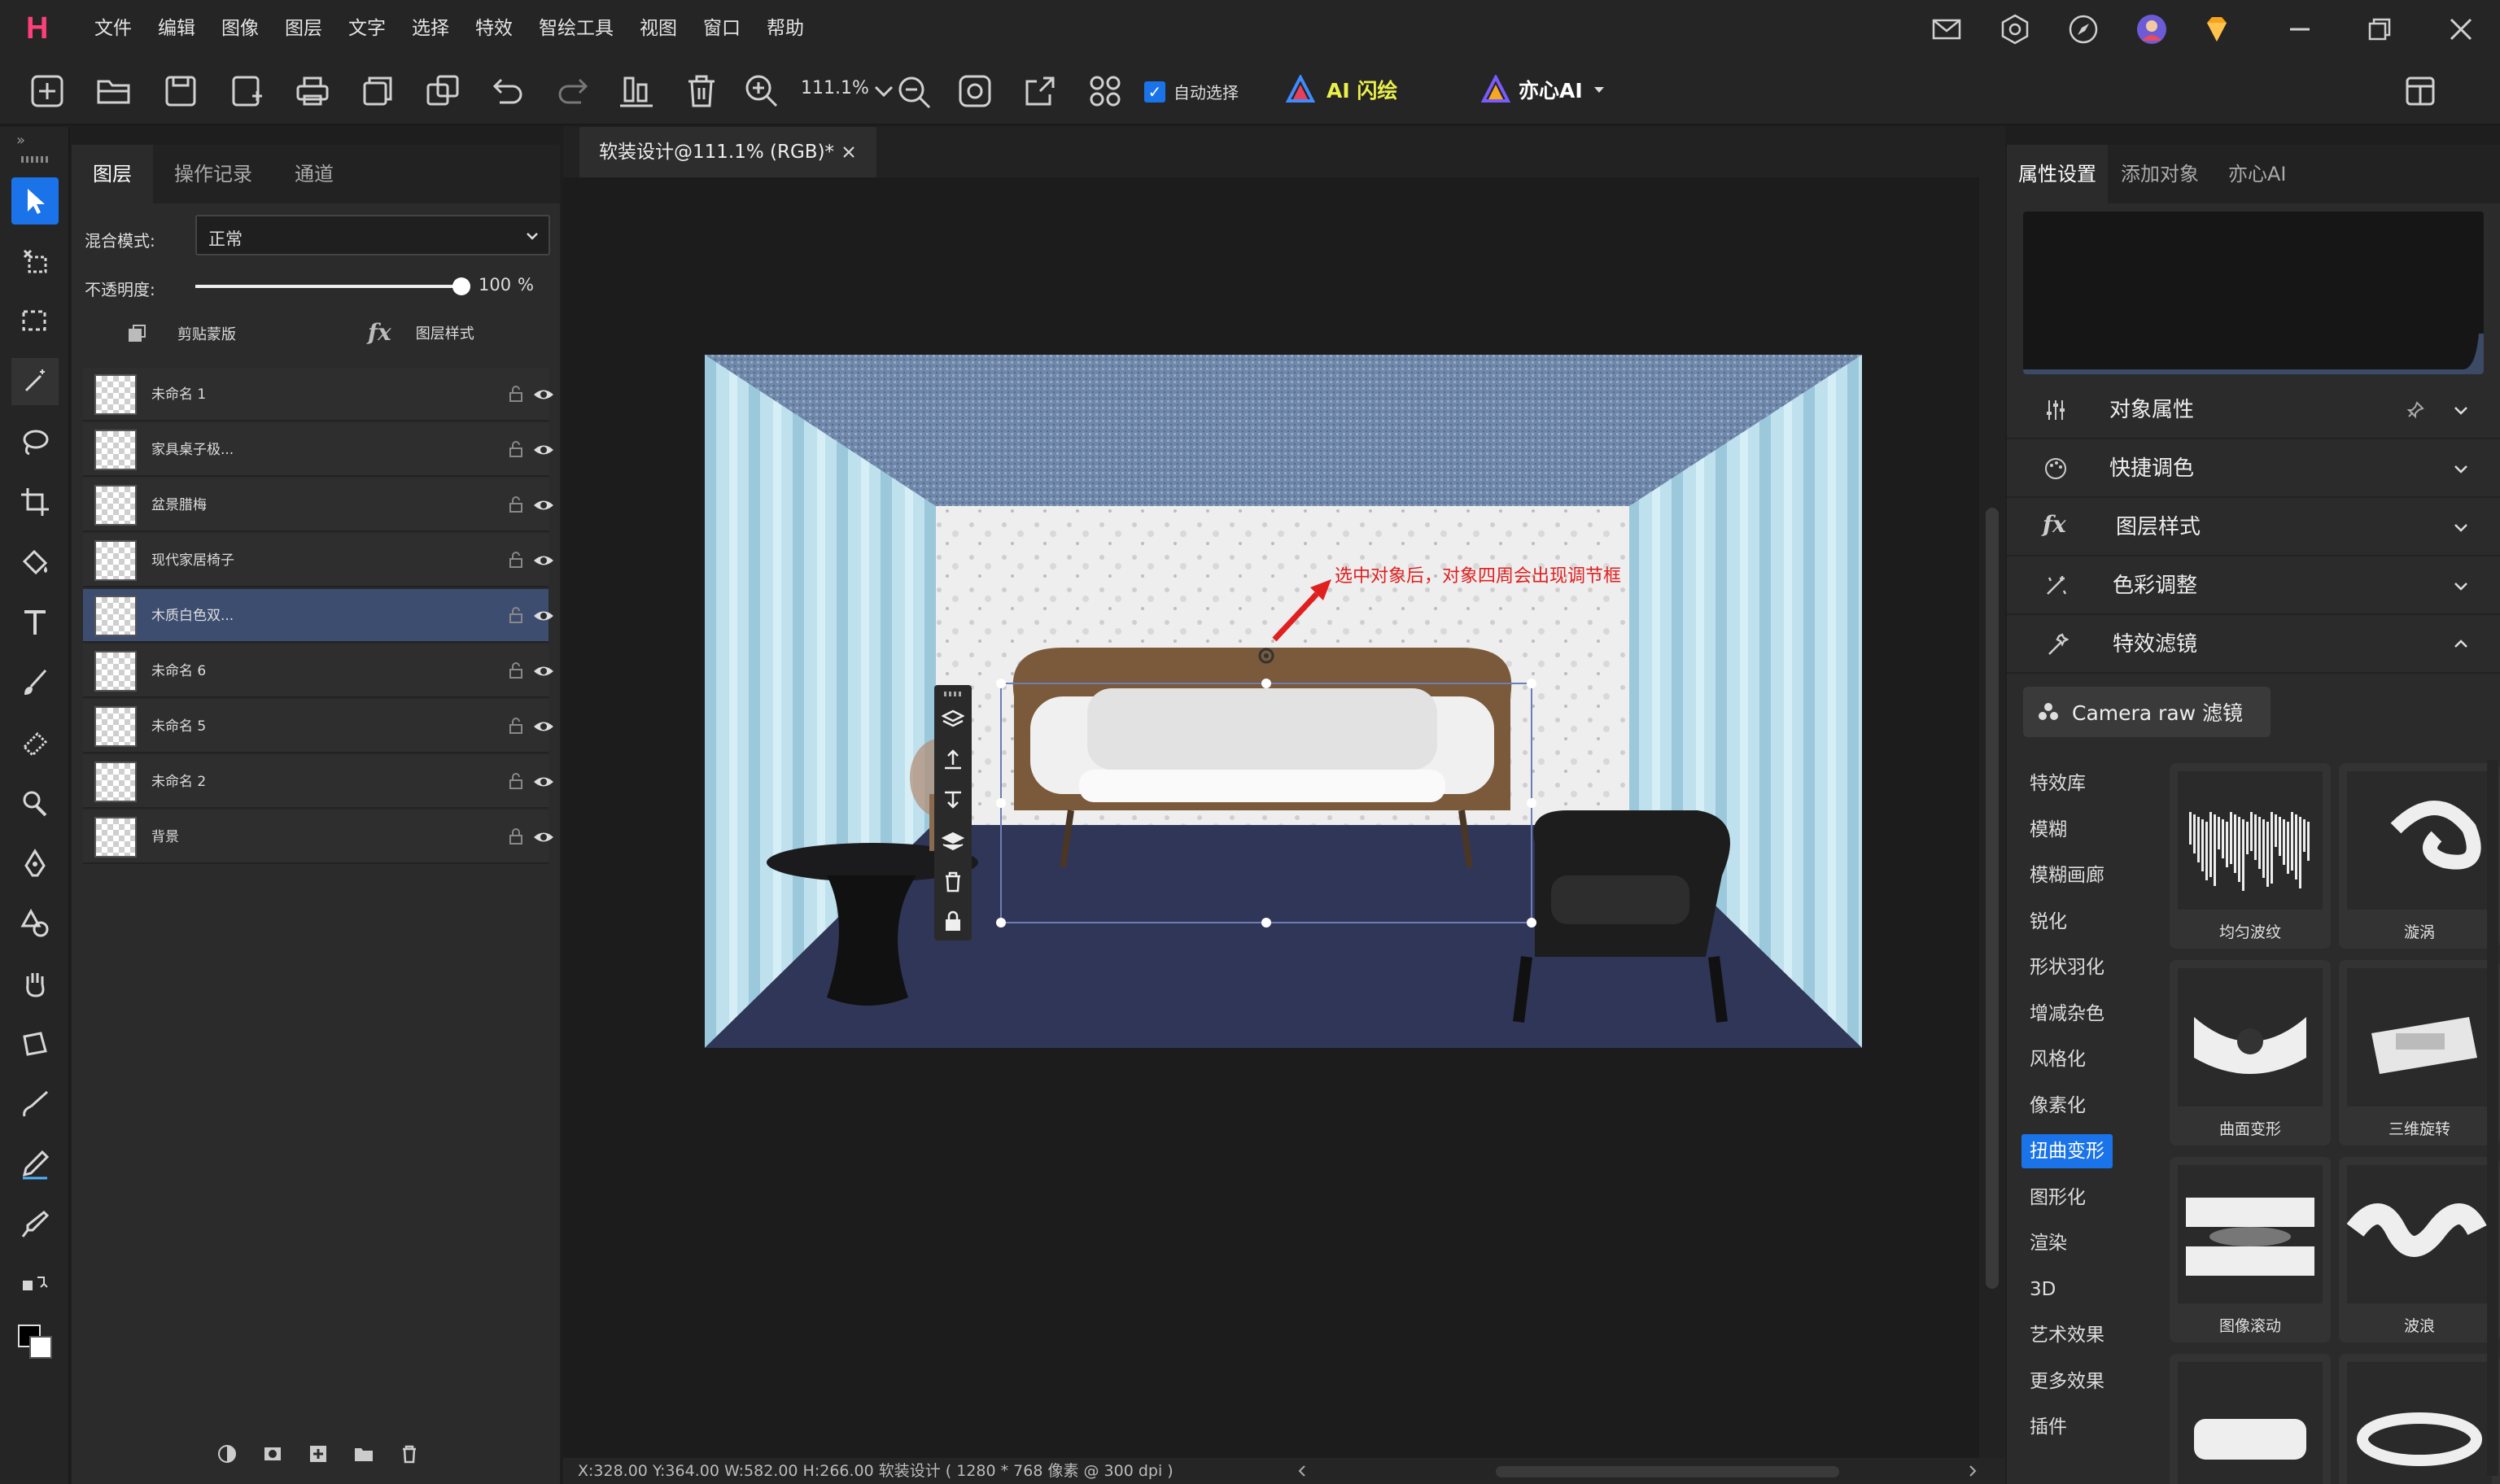 The image size is (2500, 1484). I want to click on hand-tool-icon, so click(35, 984).